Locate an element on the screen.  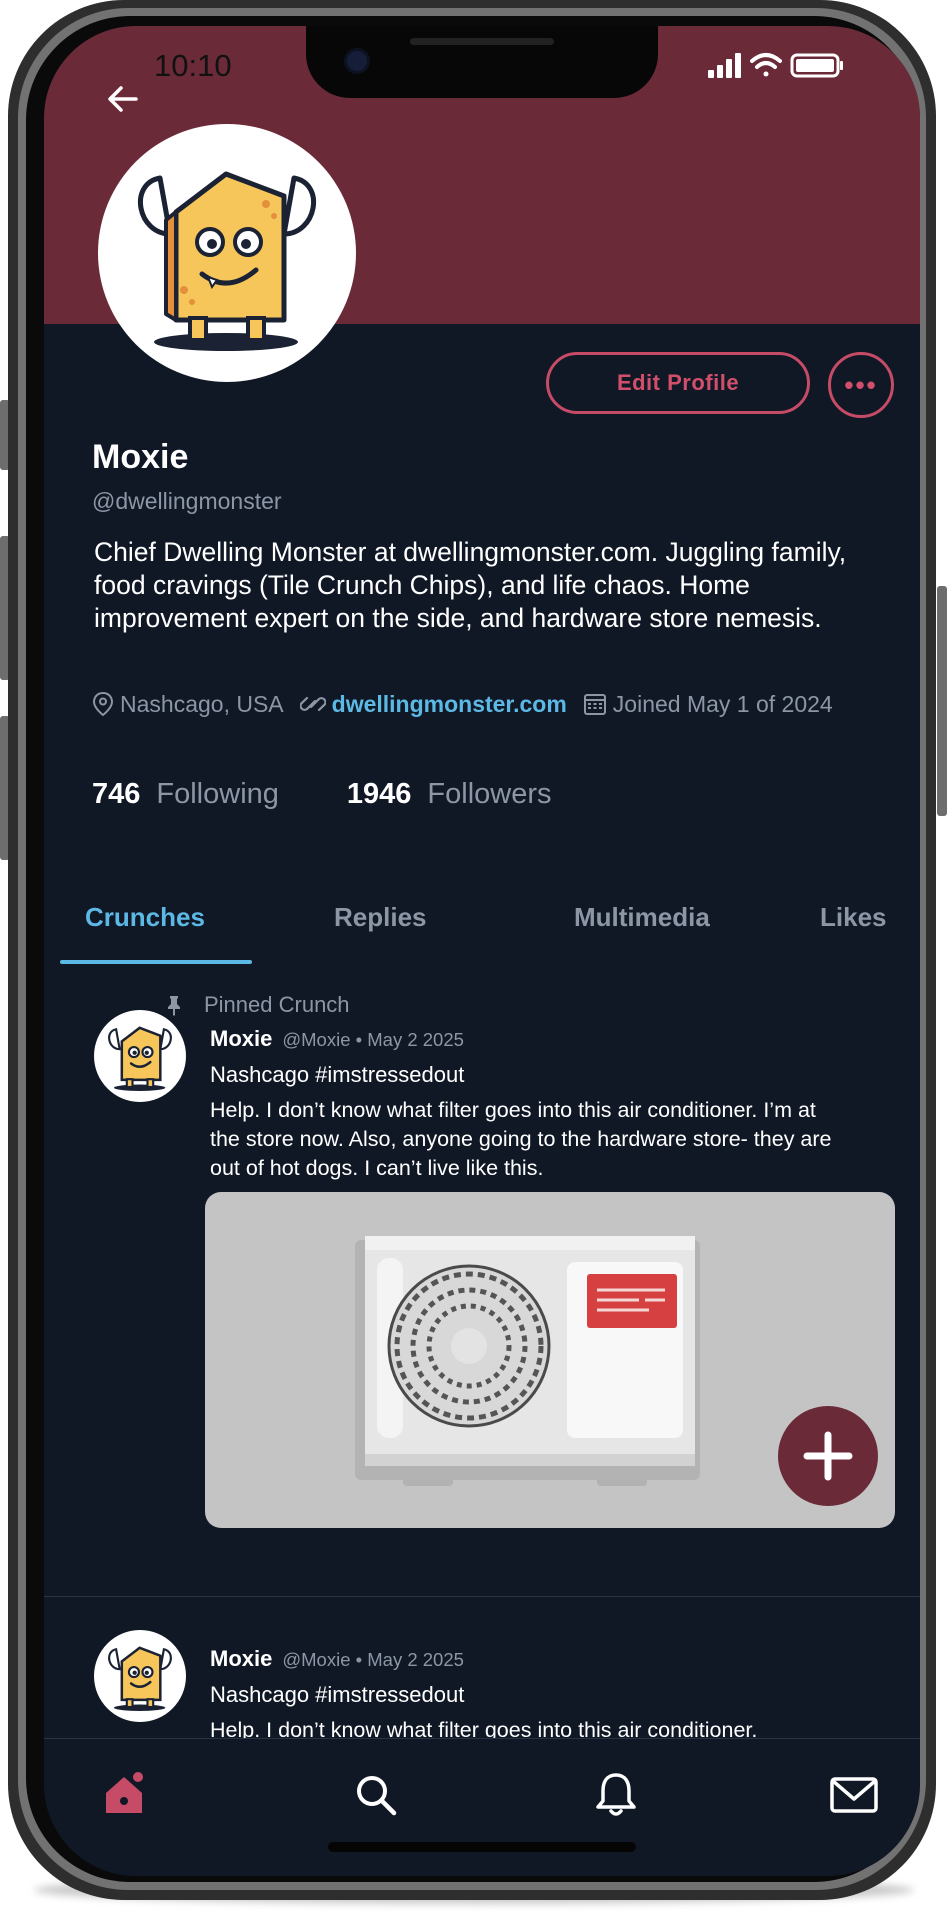
status-icons is located at coordinates (775, 65).